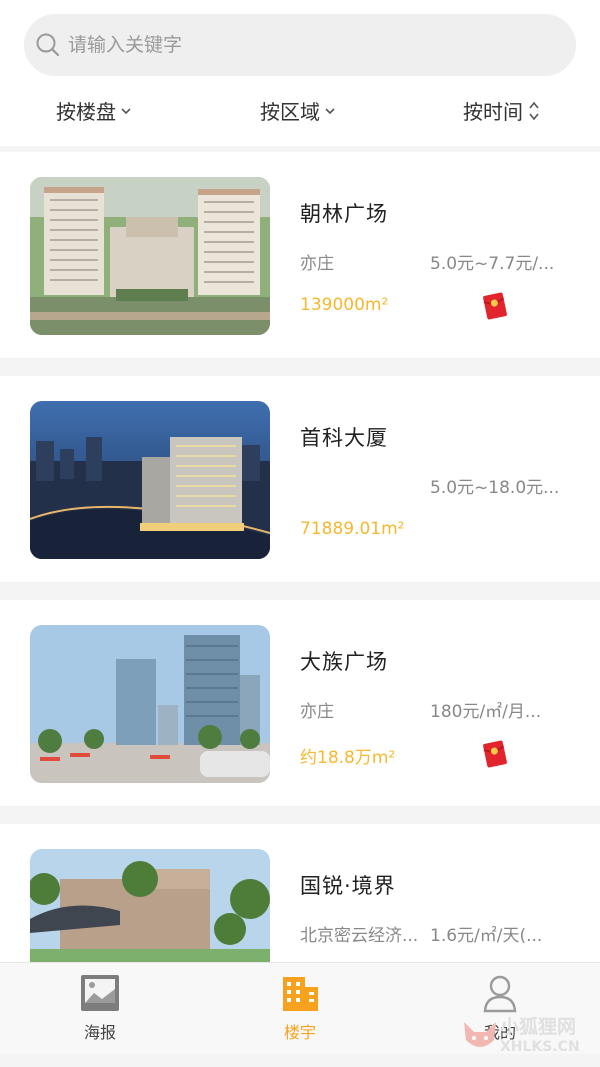 The width and height of the screenshot is (600, 1067). What do you see at coordinates (308, 45) in the screenshot?
I see `search-input` at bounding box center [308, 45].